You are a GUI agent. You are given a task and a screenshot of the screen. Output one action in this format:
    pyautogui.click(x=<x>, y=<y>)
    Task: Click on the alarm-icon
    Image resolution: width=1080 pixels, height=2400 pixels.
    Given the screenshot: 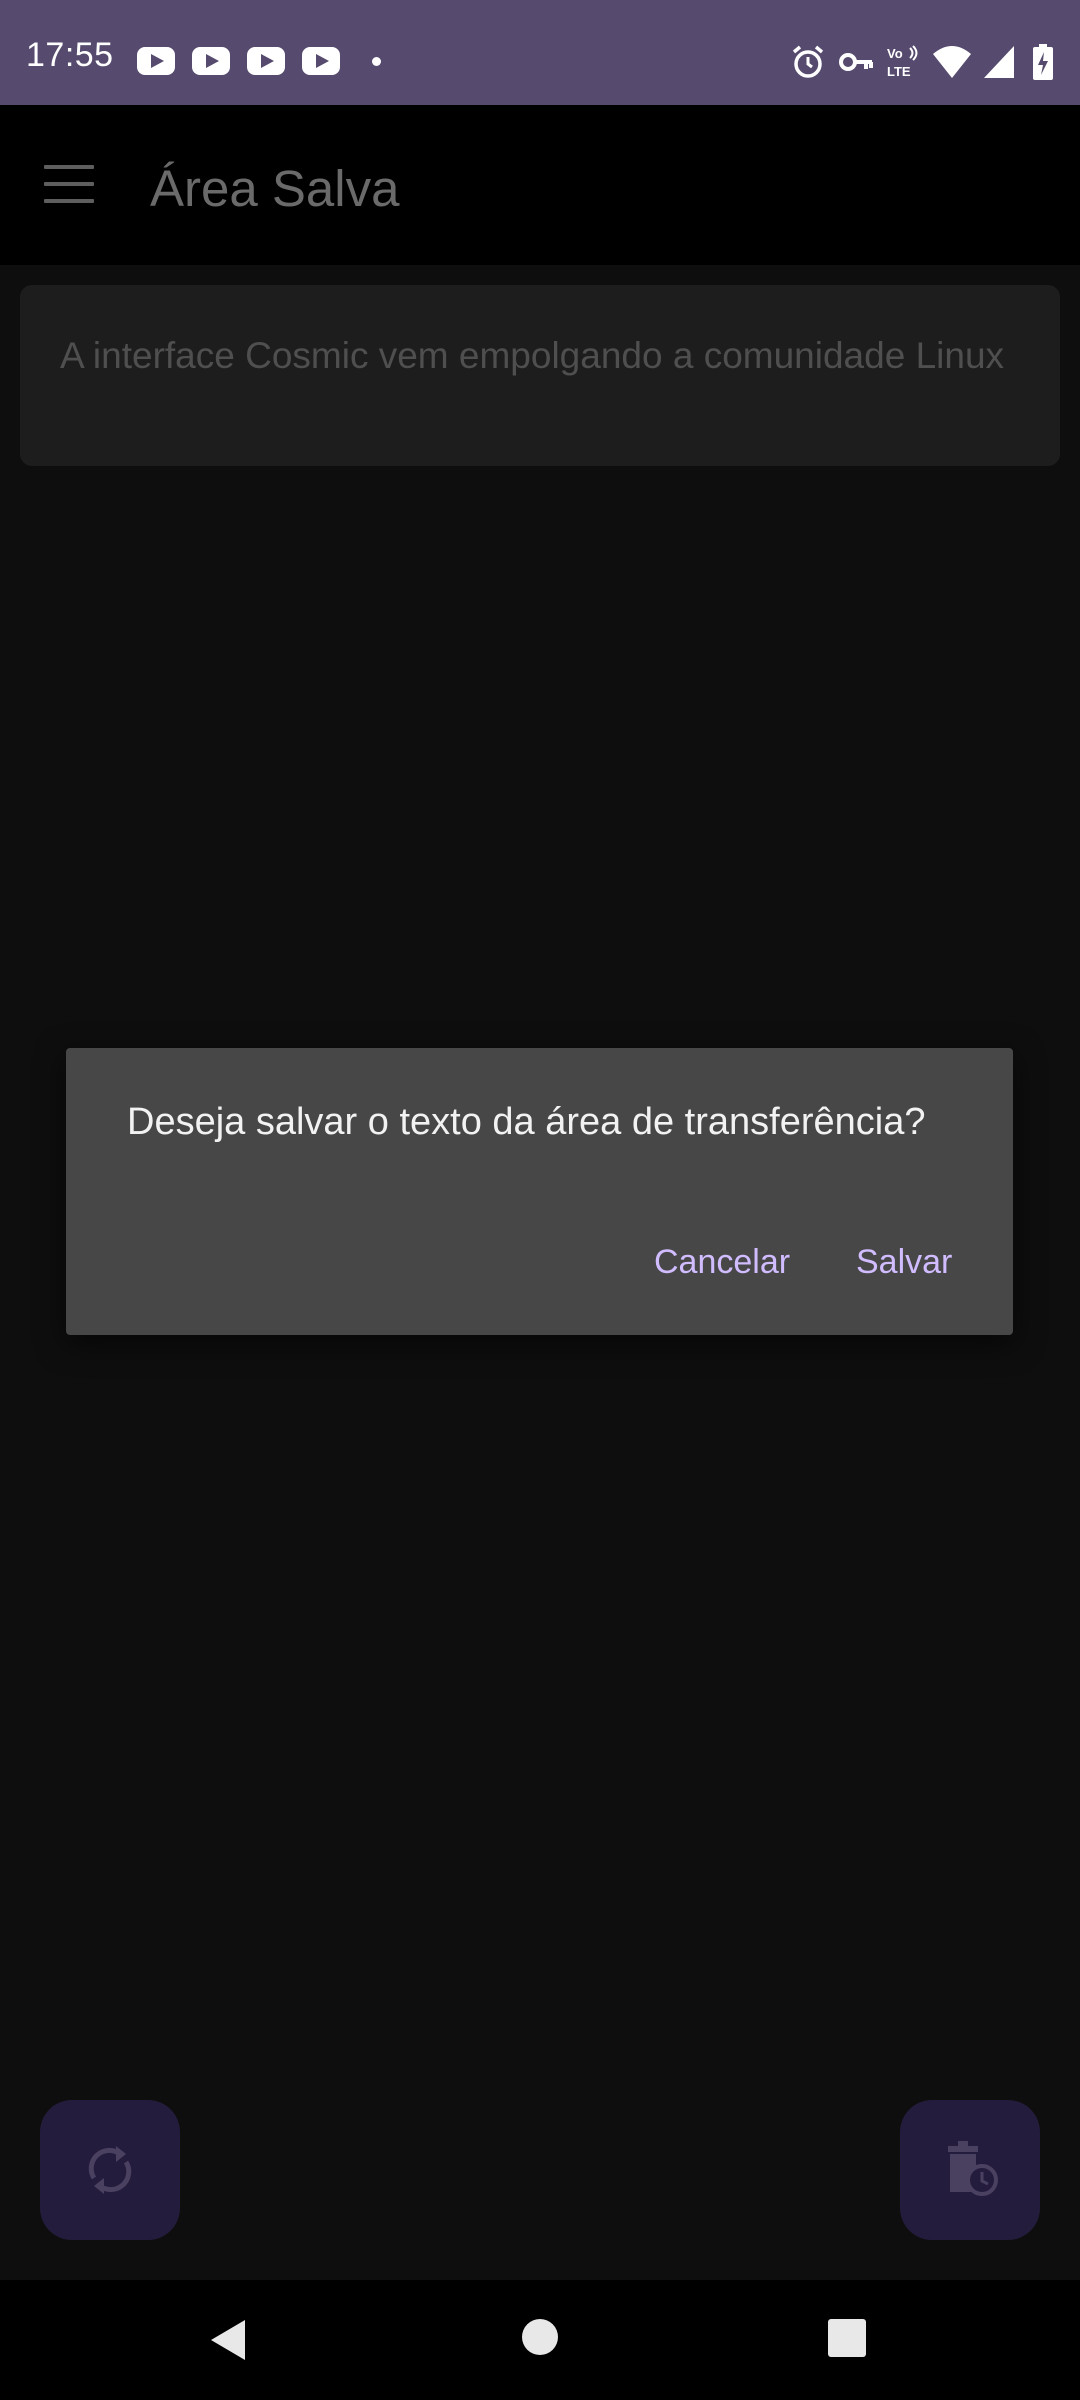 What is the action you would take?
    pyautogui.click(x=808, y=61)
    